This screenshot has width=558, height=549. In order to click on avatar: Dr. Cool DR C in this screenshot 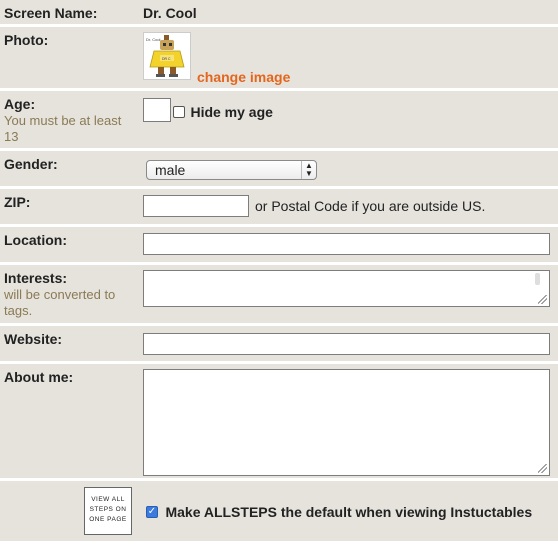, I will do `click(167, 56)`.